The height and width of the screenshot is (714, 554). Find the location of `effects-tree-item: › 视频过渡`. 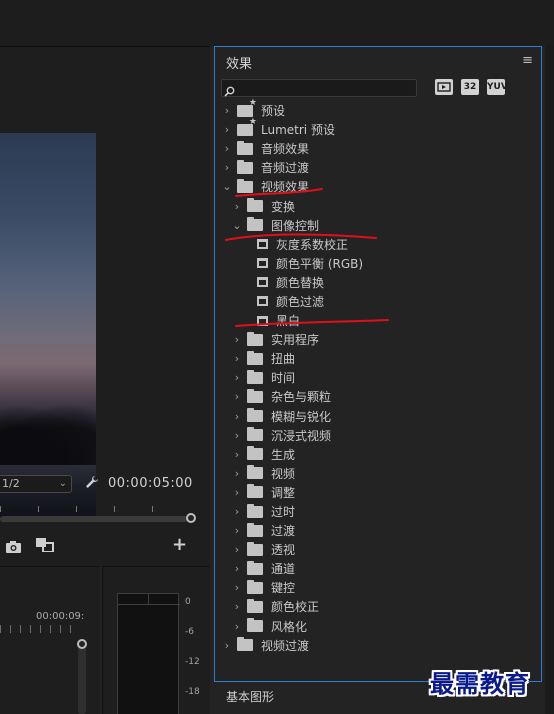

effects-tree-item: › 视频过渡 is located at coordinates (378, 645).